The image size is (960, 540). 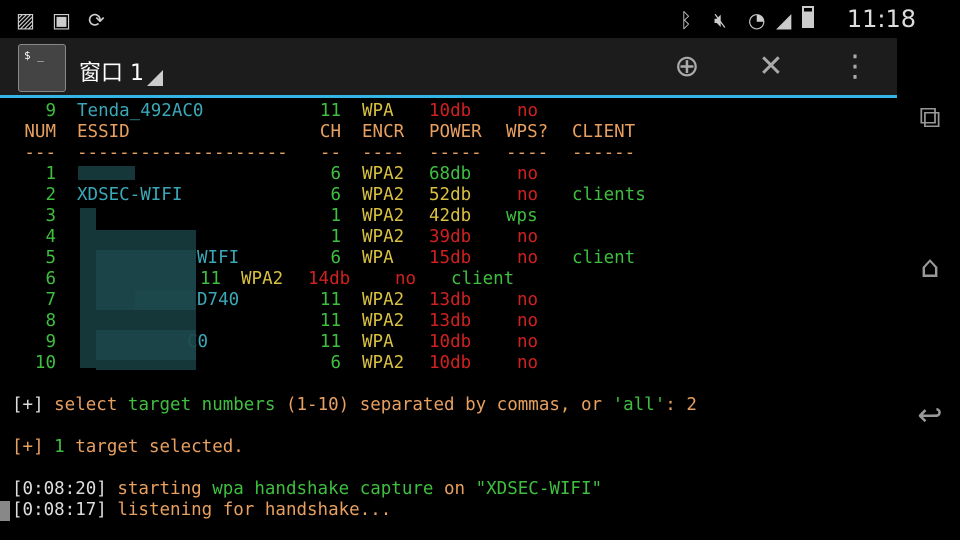 I want to click on table-row-power: 42db, so click(x=450, y=216).